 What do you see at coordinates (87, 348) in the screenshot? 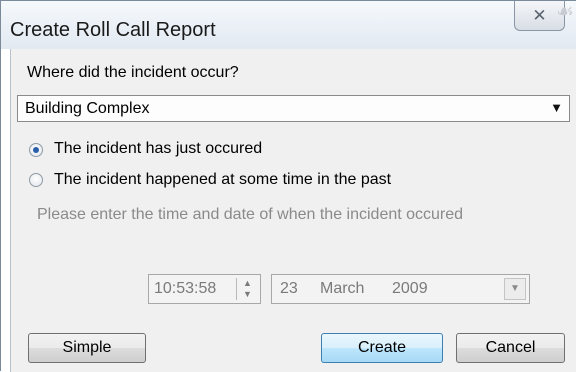
I see `simple-button: Simple` at bounding box center [87, 348].